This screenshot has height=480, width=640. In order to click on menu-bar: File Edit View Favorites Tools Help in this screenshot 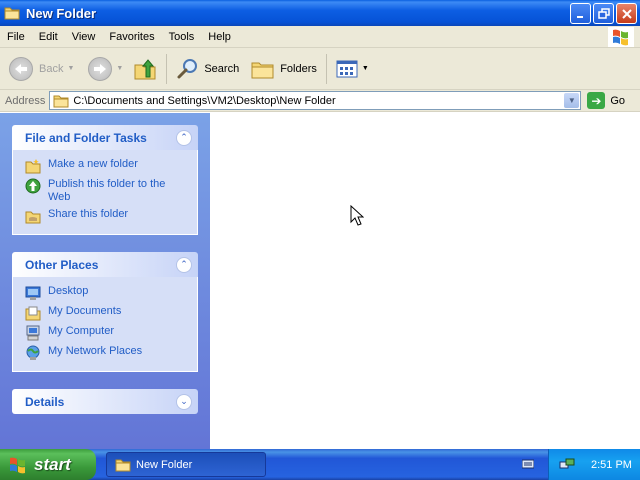, I will do `click(320, 37)`.